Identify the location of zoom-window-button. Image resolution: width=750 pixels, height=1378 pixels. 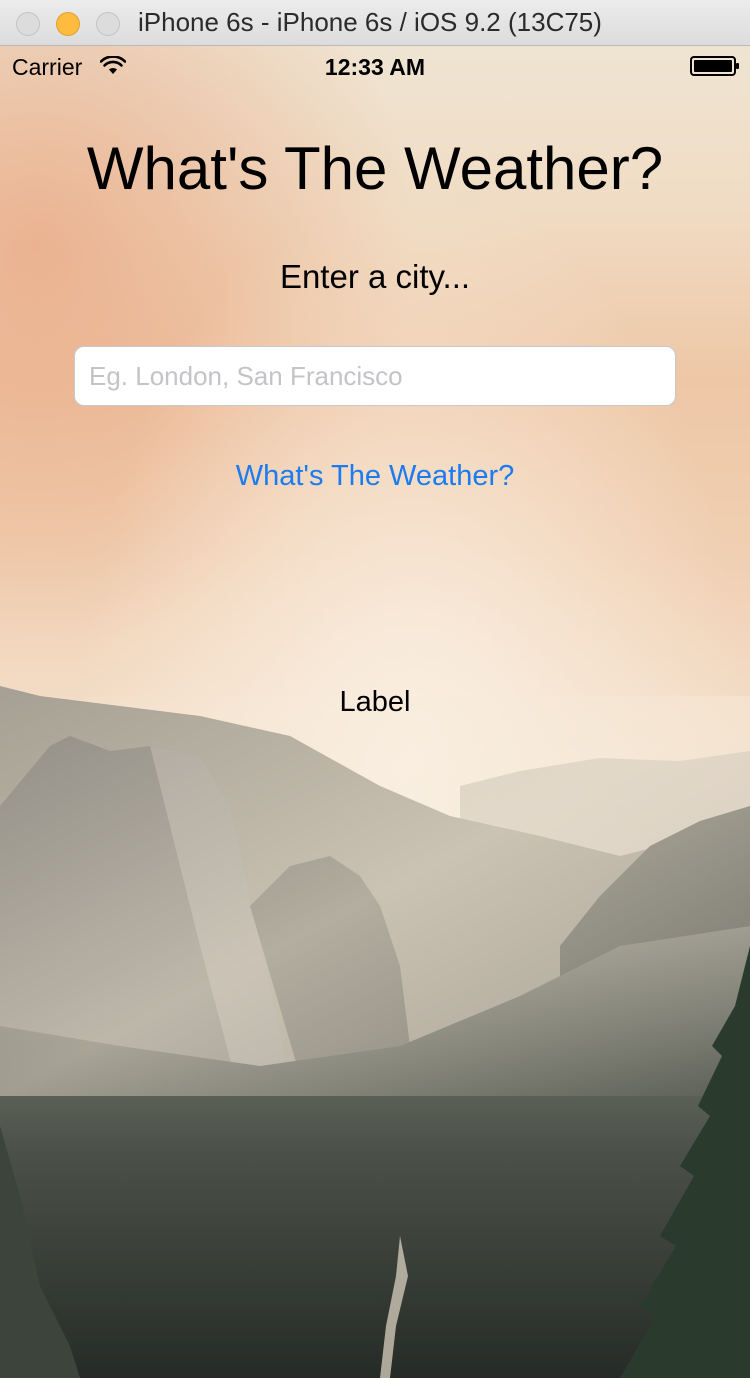
(108, 24).